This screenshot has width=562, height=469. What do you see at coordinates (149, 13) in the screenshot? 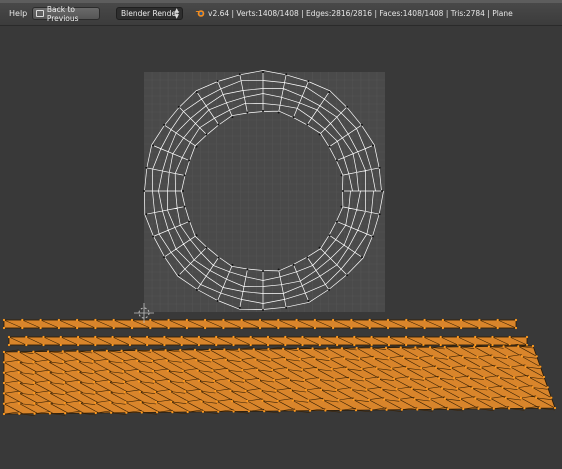
I see `render-engine-select: Blender Render ▲ ▼` at bounding box center [149, 13].